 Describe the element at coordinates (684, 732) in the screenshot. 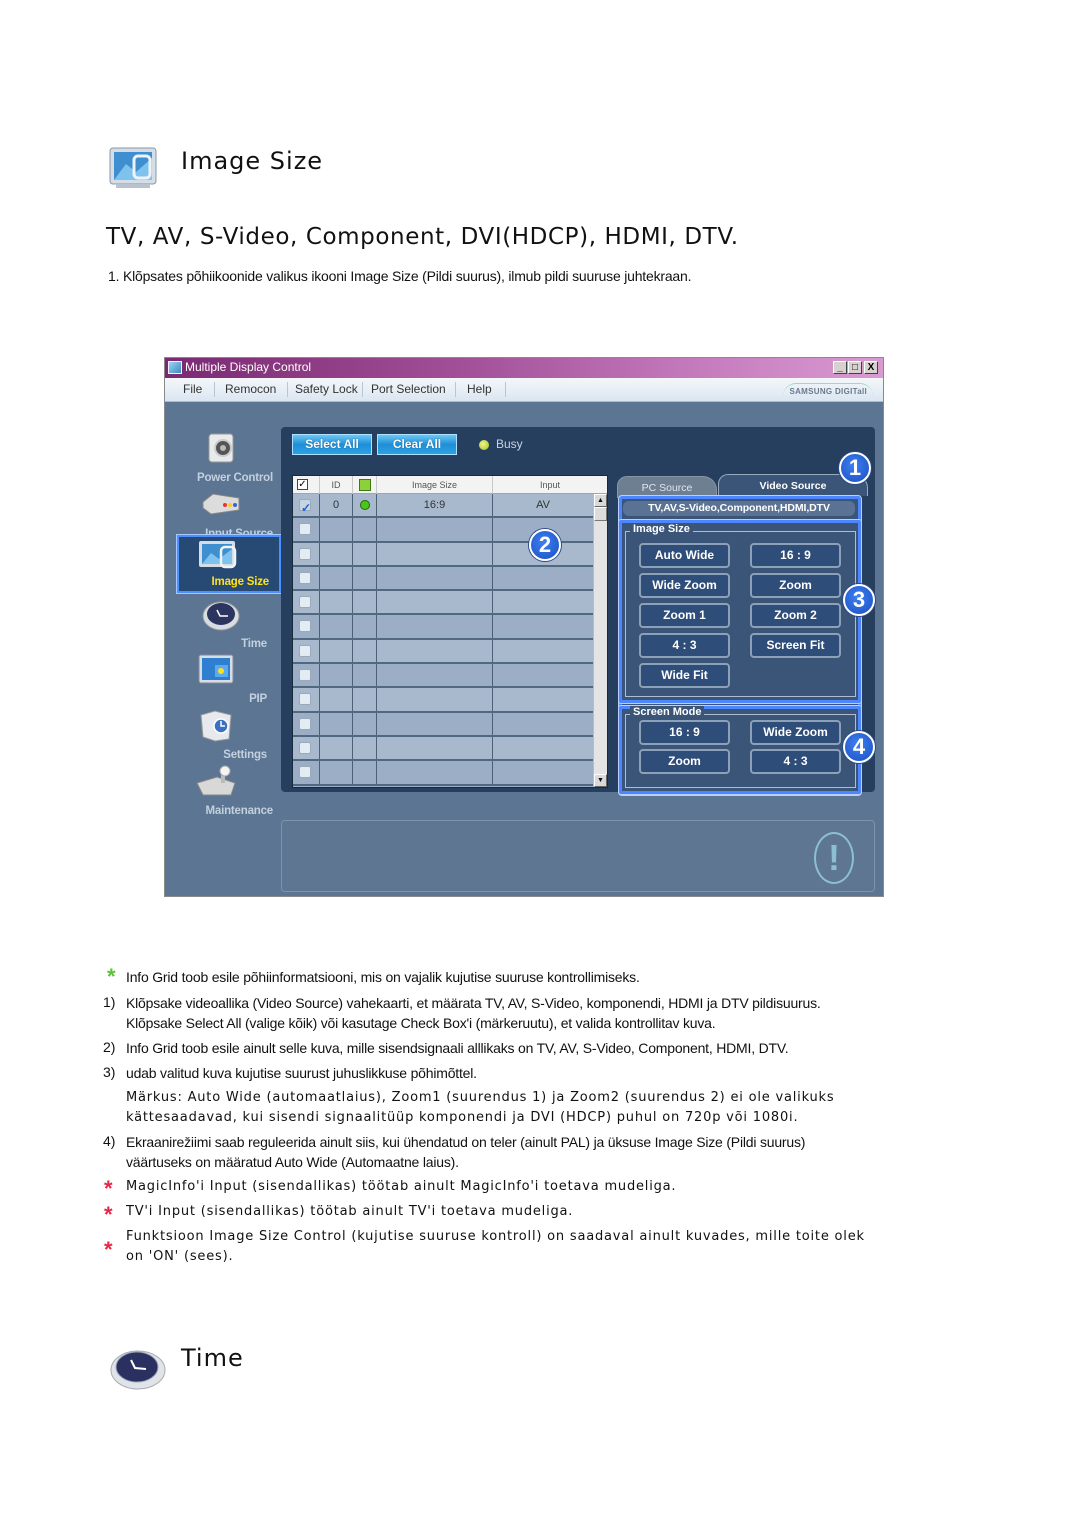

I see `screen-mode-option-button: 16 : 9` at that location.